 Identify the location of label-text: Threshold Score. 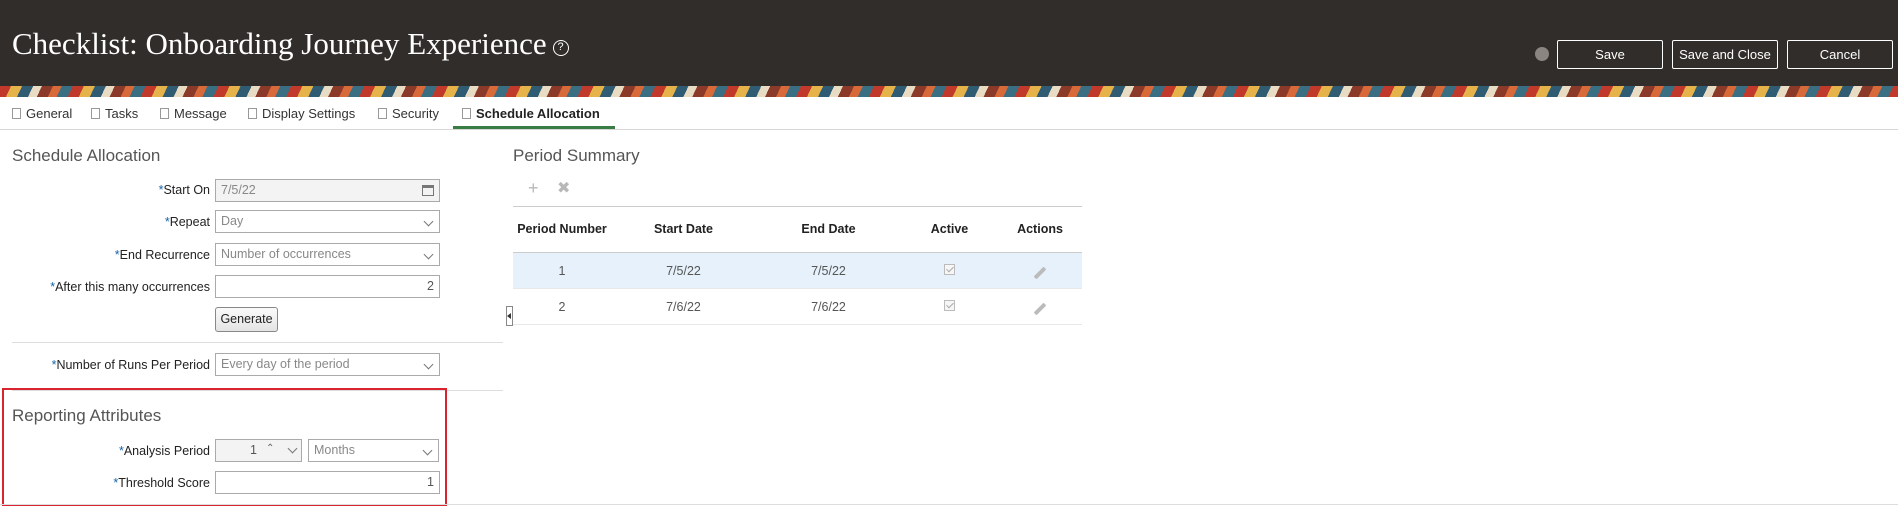
(164, 483).